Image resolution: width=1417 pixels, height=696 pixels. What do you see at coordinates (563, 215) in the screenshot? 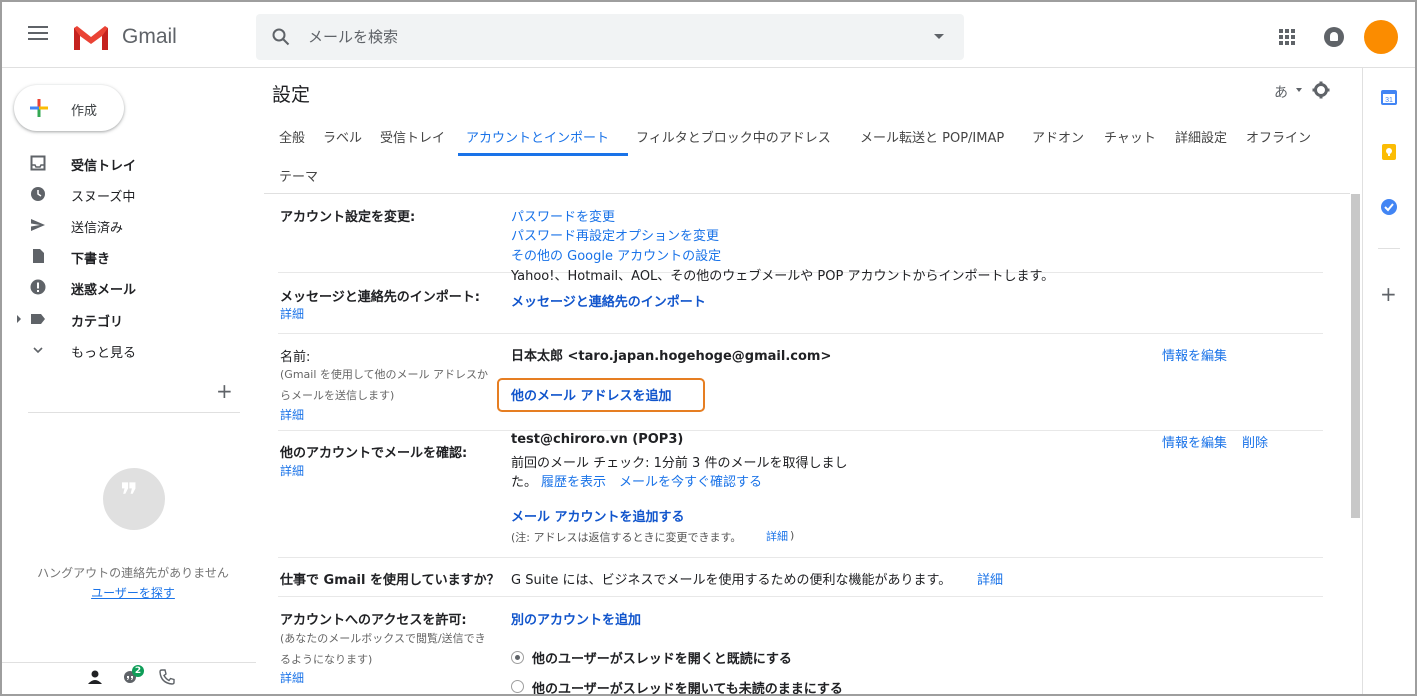
I see `change-password-link: パスワードを変更` at bounding box center [563, 215].